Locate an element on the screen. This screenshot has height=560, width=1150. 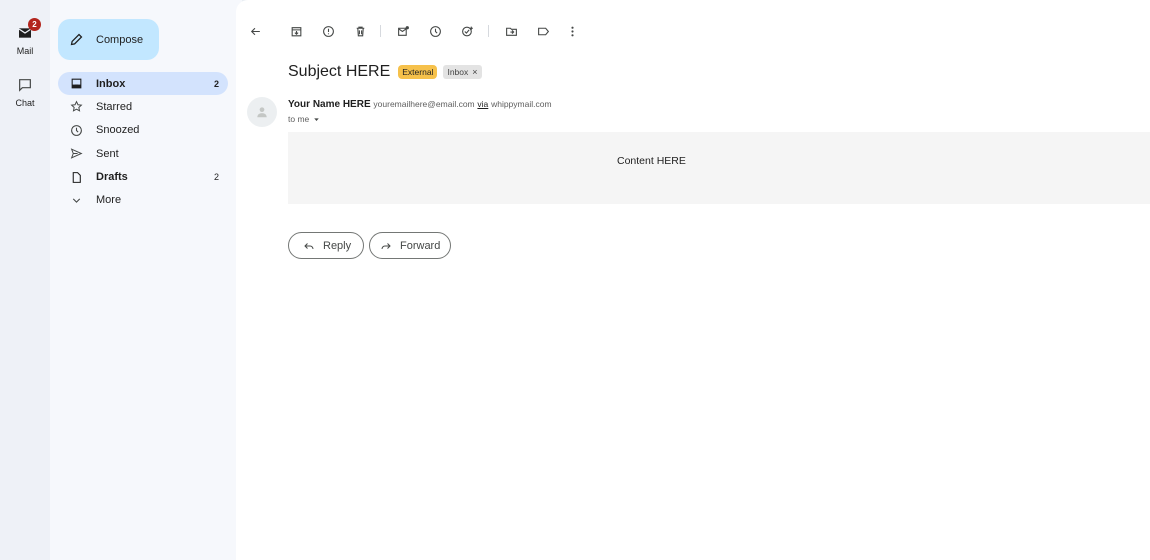
delete-button is located at coordinates (360, 31).